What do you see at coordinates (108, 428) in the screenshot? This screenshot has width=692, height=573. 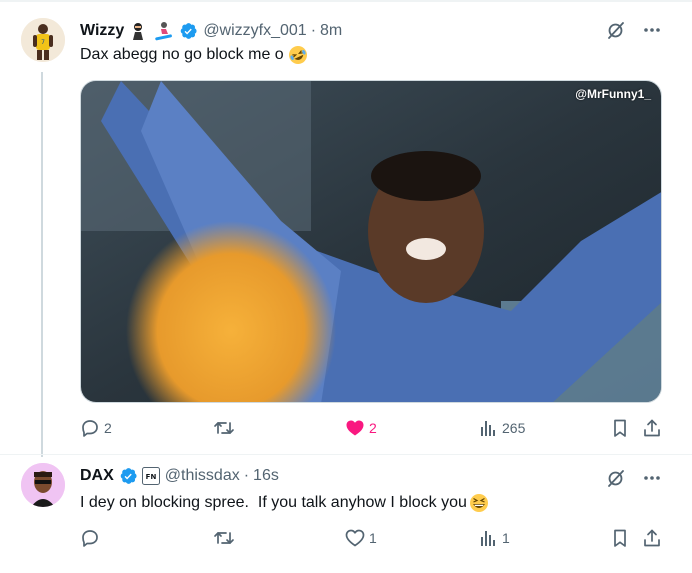 I see `reply-count: 2` at bounding box center [108, 428].